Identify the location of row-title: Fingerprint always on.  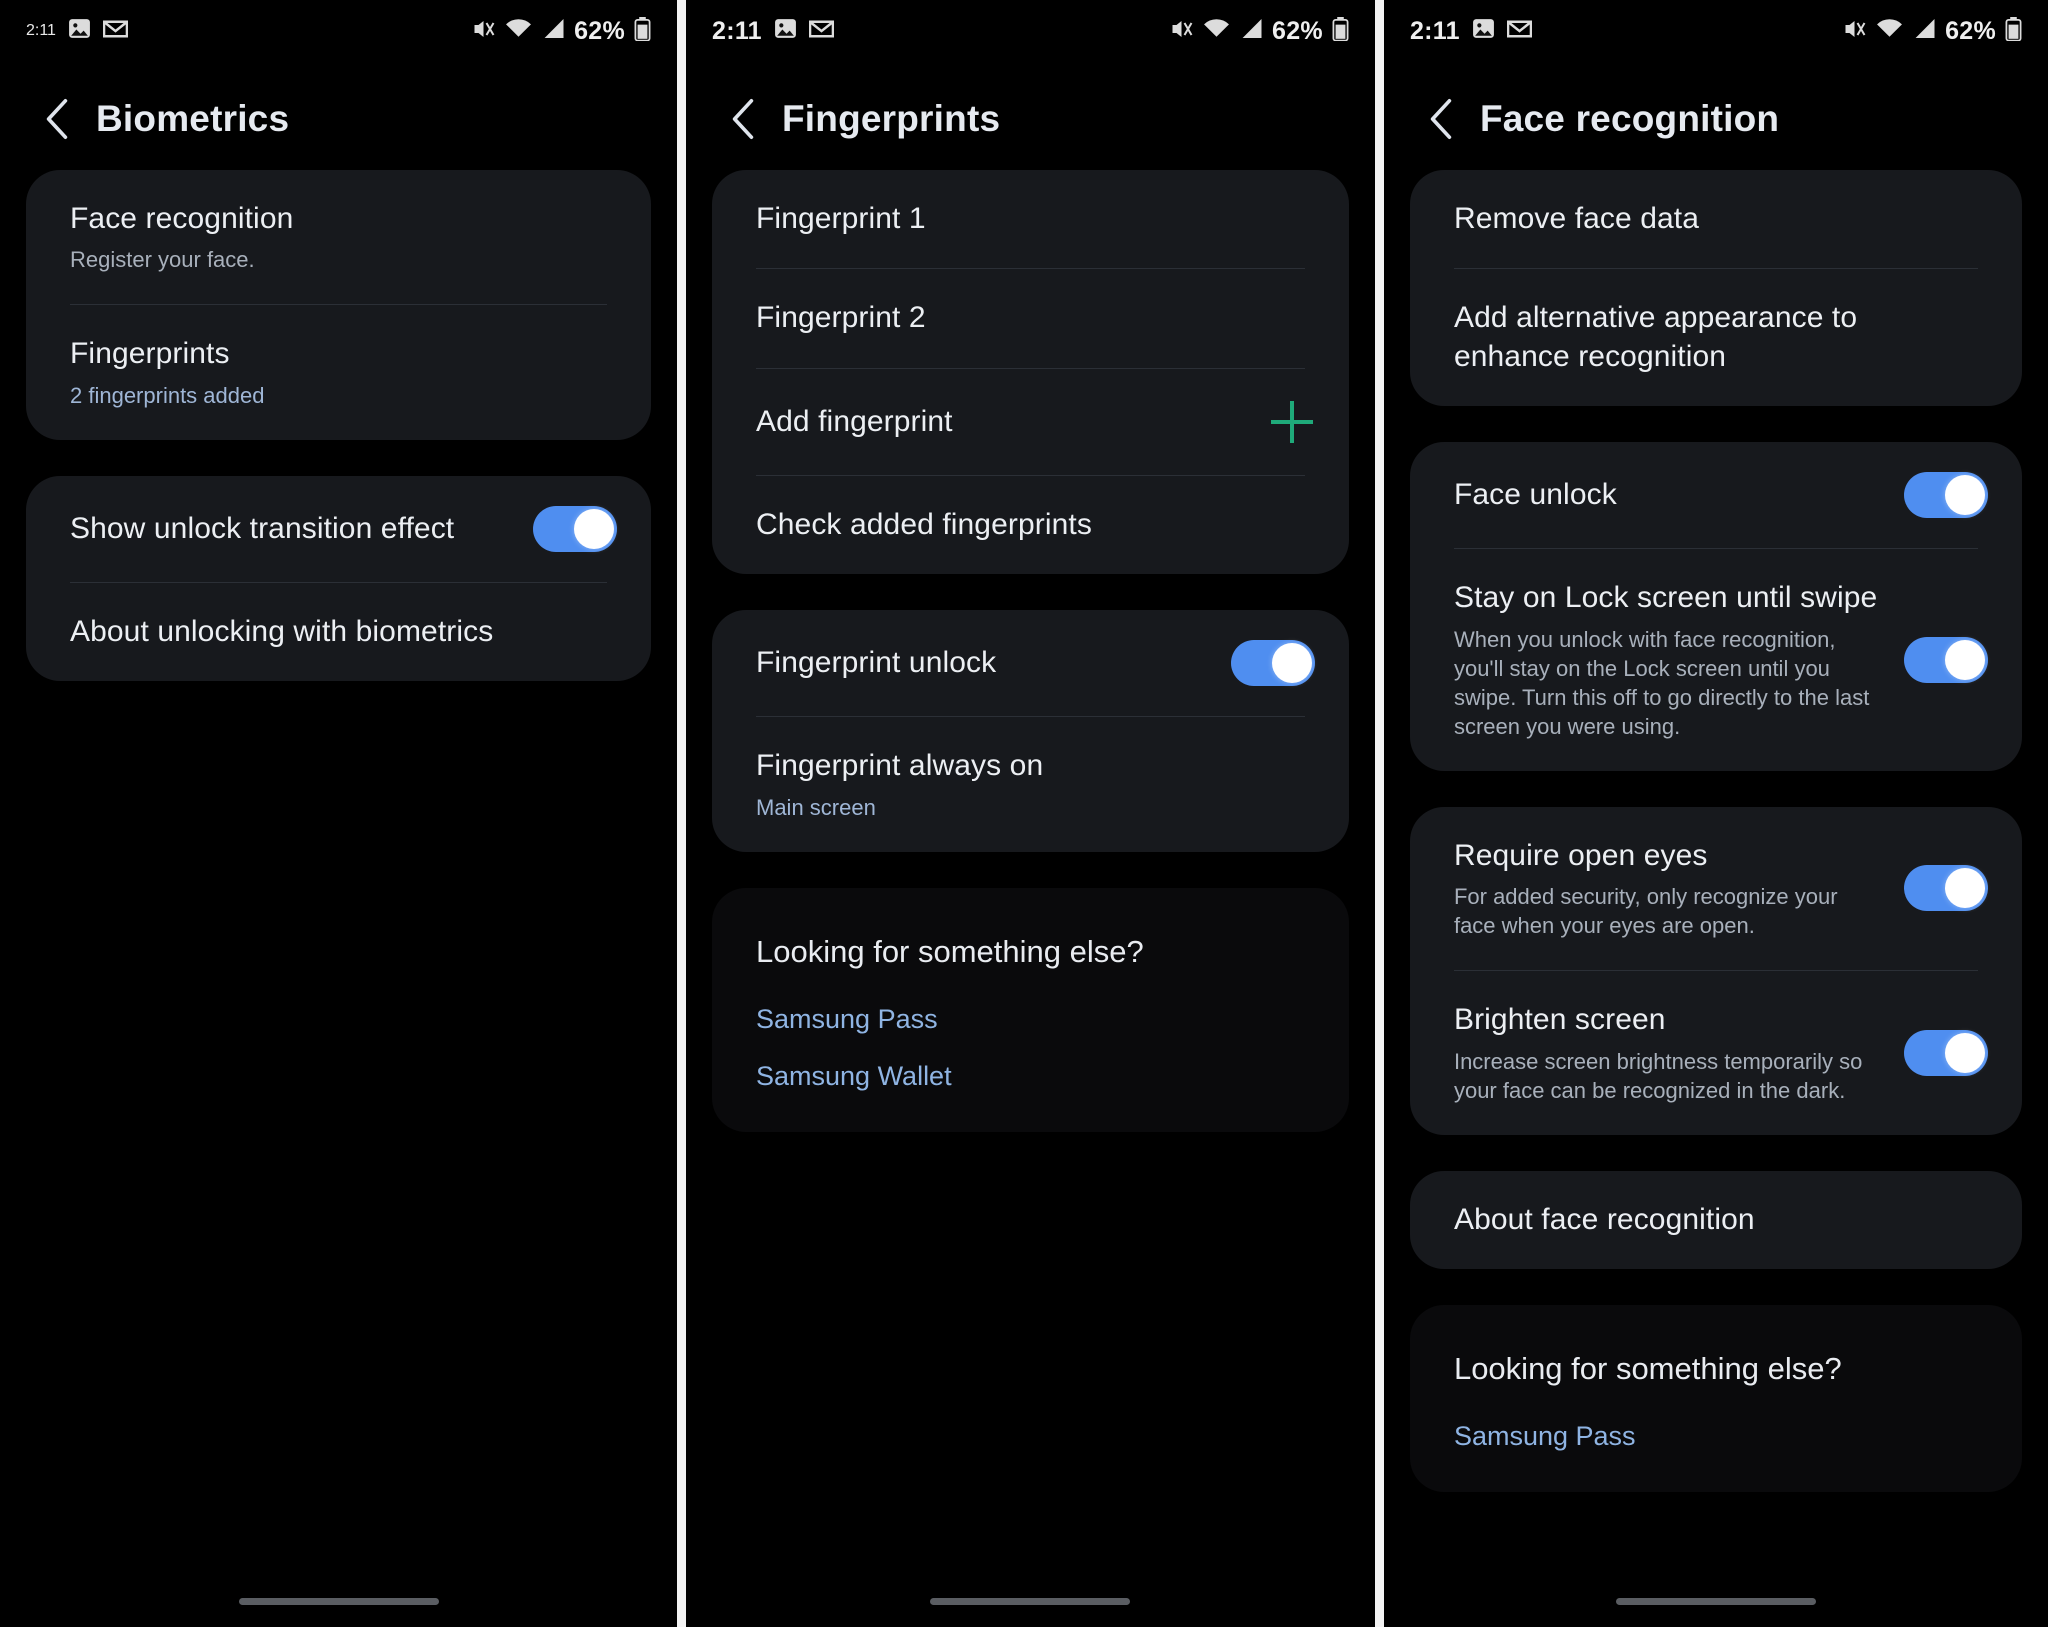
(900, 766).